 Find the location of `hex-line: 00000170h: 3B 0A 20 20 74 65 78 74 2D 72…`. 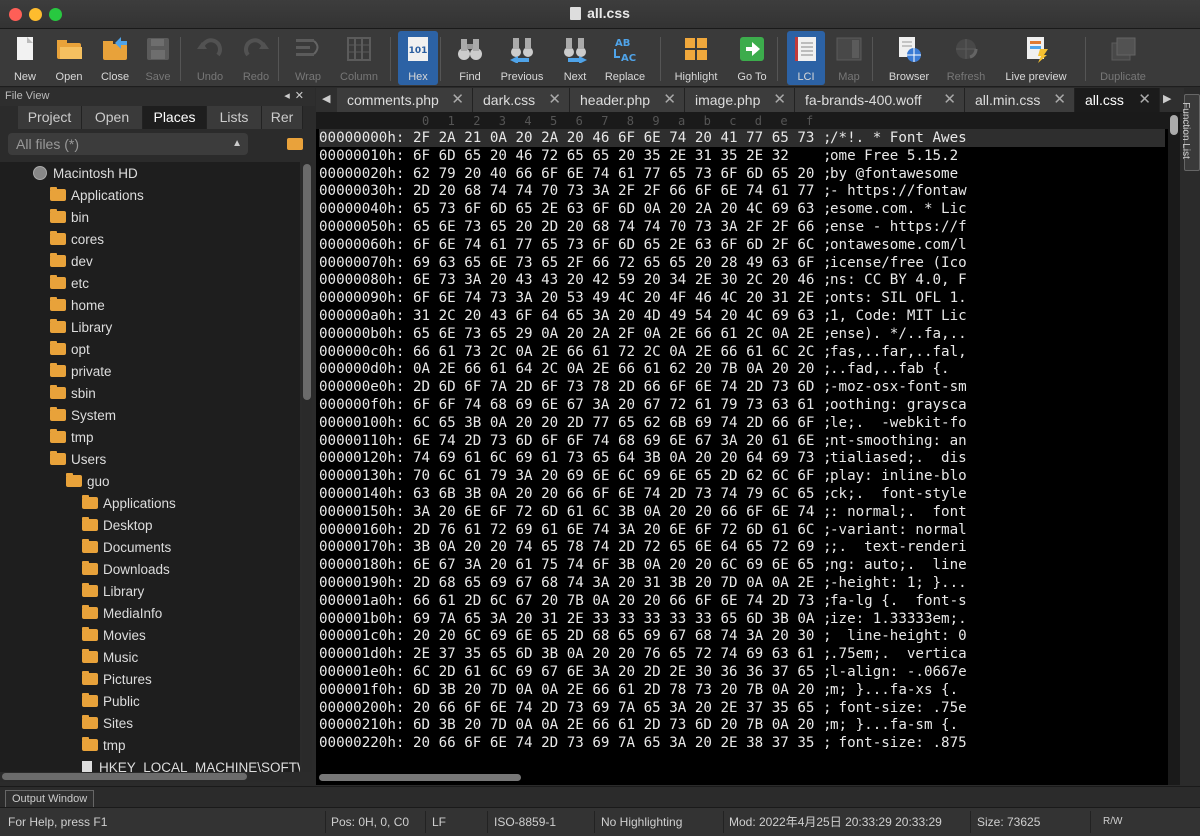

hex-line: 00000170h: 3B 0A 20 20 74 65 78 74 2D 72… is located at coordinates (742, 547).